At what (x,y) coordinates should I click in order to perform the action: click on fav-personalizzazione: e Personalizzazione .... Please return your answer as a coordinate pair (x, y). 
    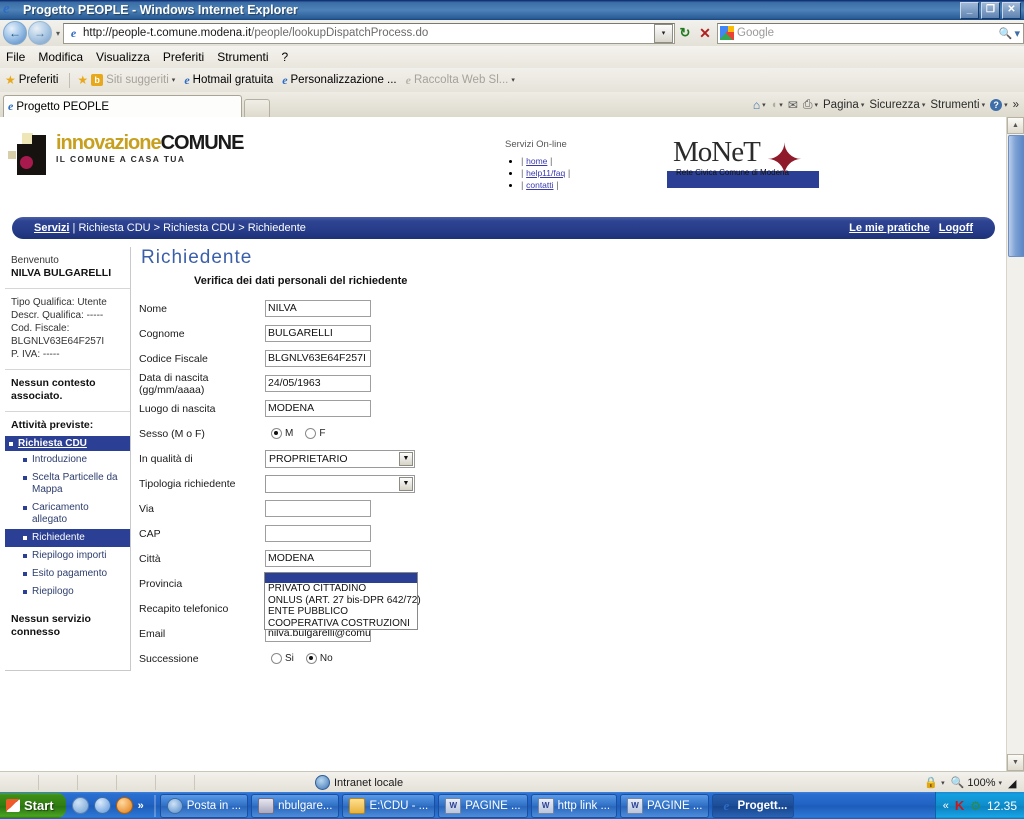
    Looking at the image, I should click on (339, 80).